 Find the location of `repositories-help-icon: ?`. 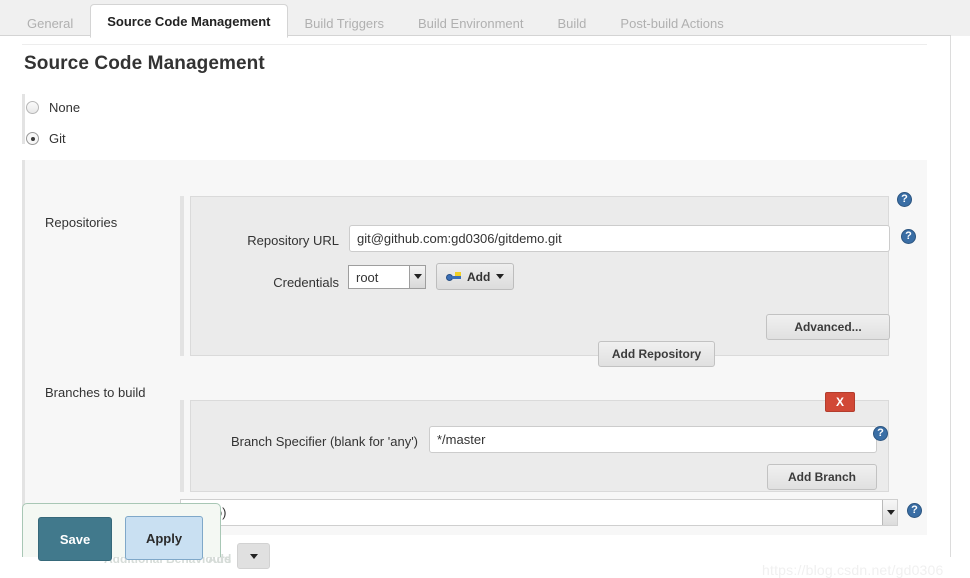

repositories-help-icon: ? is located at coordinates (904, 199).